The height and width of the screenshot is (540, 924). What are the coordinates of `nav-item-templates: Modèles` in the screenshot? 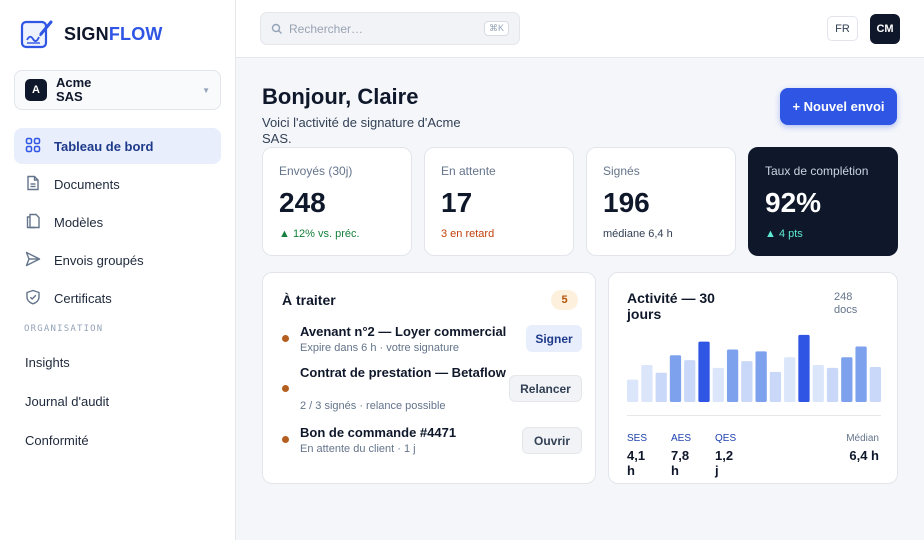 It's located at (117, 222).